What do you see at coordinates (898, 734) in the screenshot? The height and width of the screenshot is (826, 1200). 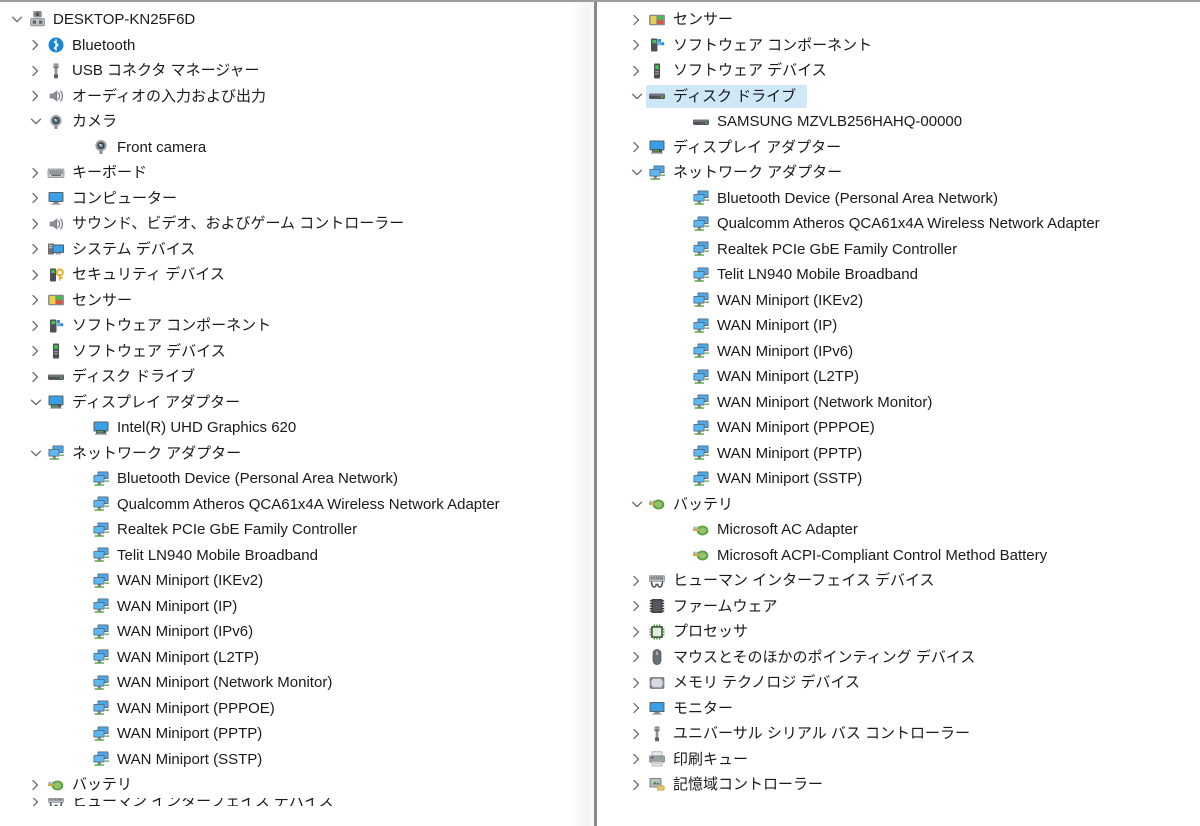 I see `device-tree-node: ユニバーサル シリアル バス コントローラー` at bounding box center [898, 734].